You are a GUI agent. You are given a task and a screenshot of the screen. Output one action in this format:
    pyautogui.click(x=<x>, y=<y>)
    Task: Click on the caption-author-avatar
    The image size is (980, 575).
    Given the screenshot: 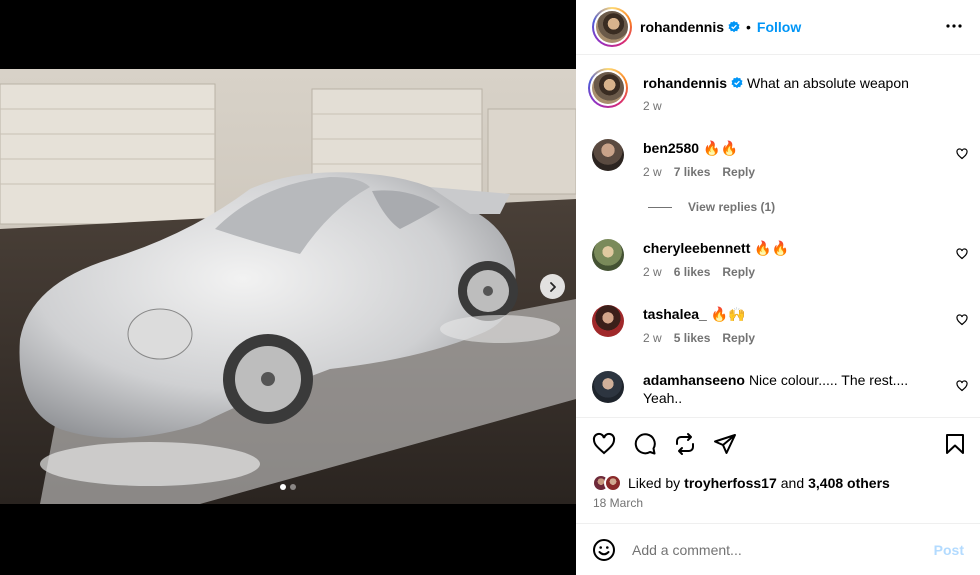 What is the action you would take?
    pyautogui.click(x=608, y=88)
    